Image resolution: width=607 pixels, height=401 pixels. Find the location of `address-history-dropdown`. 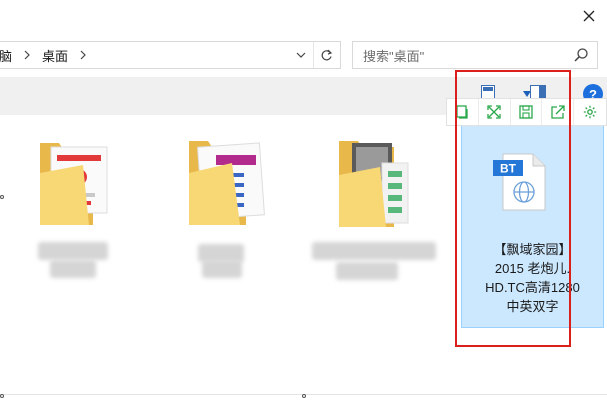

address-history-dropdown is located at coordinates (301, 55).